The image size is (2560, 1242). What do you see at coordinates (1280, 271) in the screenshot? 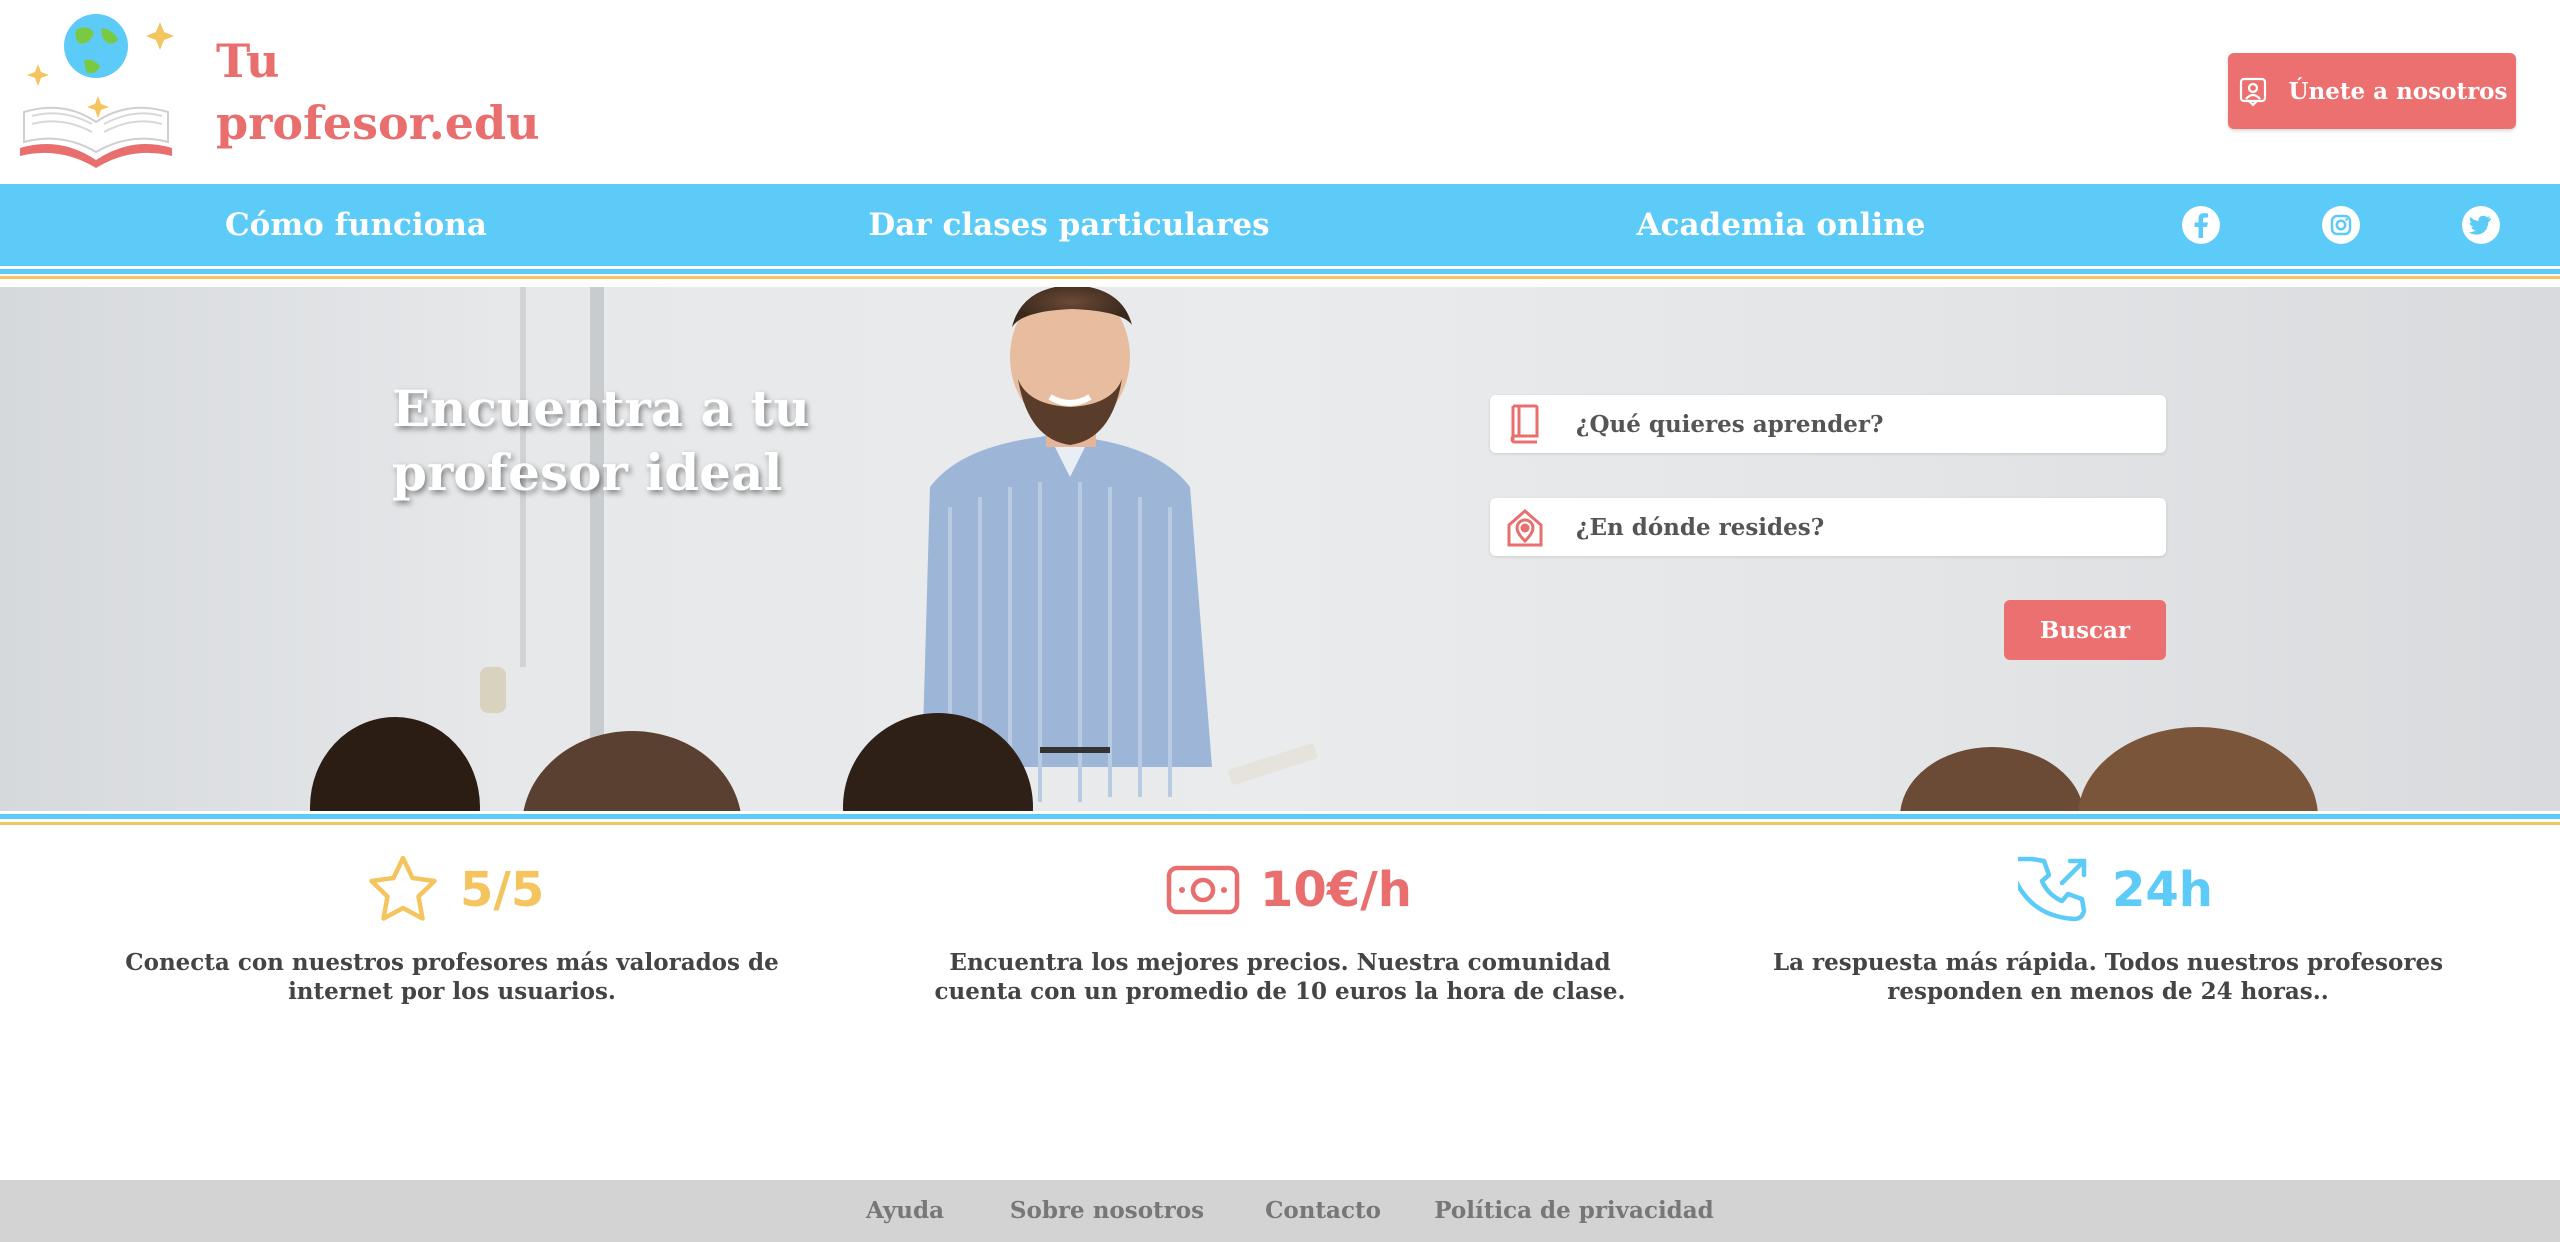
I see `nav-stripe-blue` at bounding box center [1280, 271].